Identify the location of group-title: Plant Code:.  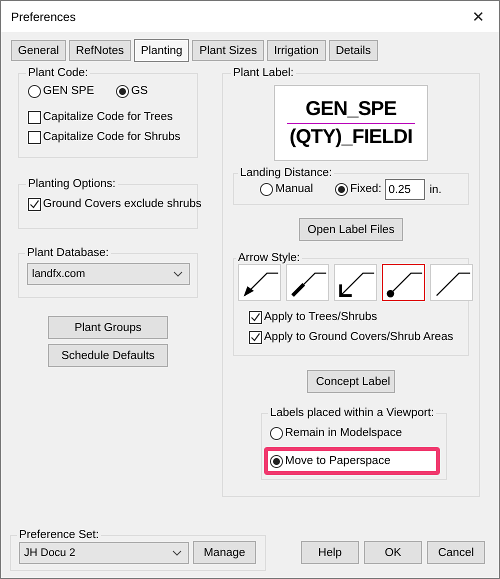
(58, 73).